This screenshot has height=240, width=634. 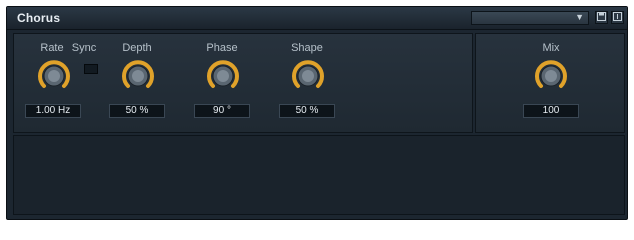 What do you see at coordinates (137, 48) in the screenshot?
I see `depth-label: Depth` at bounding box center [137, 48].